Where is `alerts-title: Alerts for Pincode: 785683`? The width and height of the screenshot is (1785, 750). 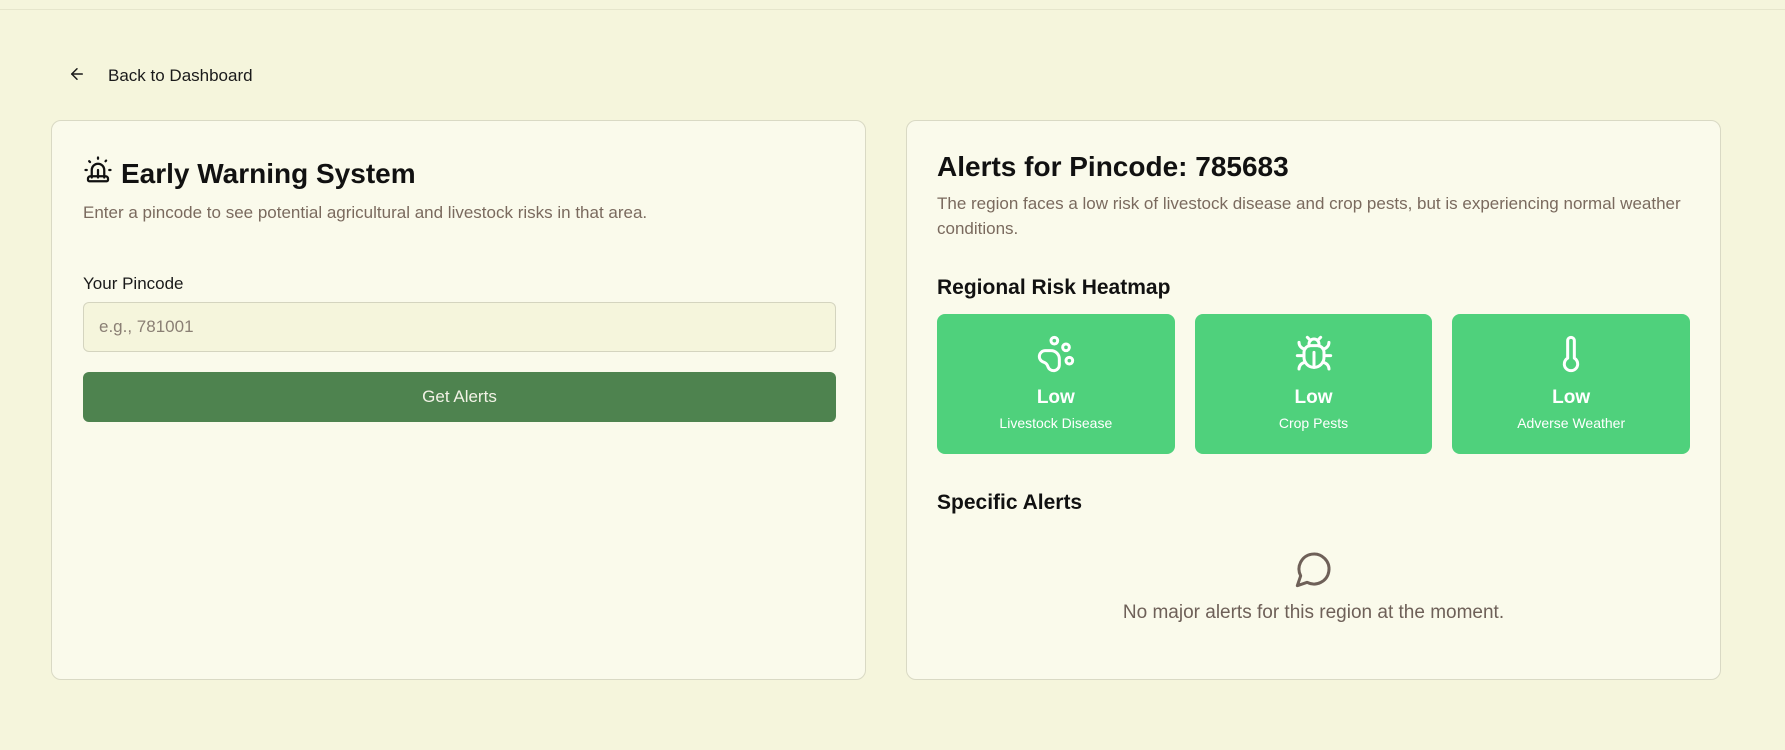 alerts-title: Alerts for Pincode: 785683 is located at coordinates (1113, 166).